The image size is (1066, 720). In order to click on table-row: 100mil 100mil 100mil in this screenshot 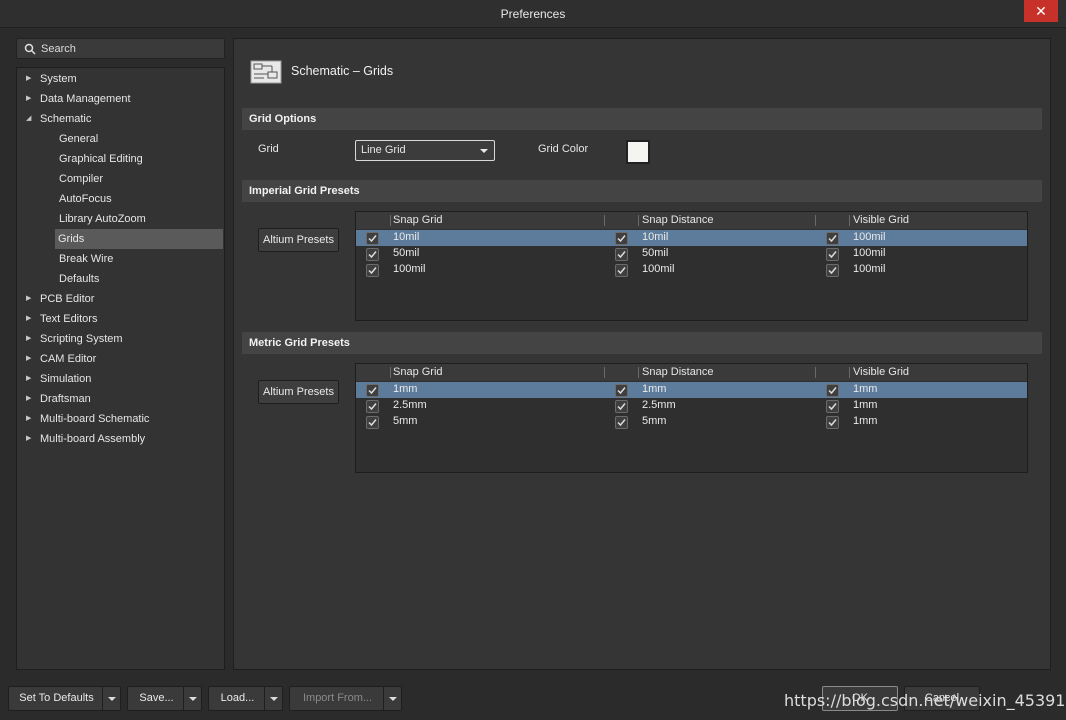, I will do `click(691, 270)`.